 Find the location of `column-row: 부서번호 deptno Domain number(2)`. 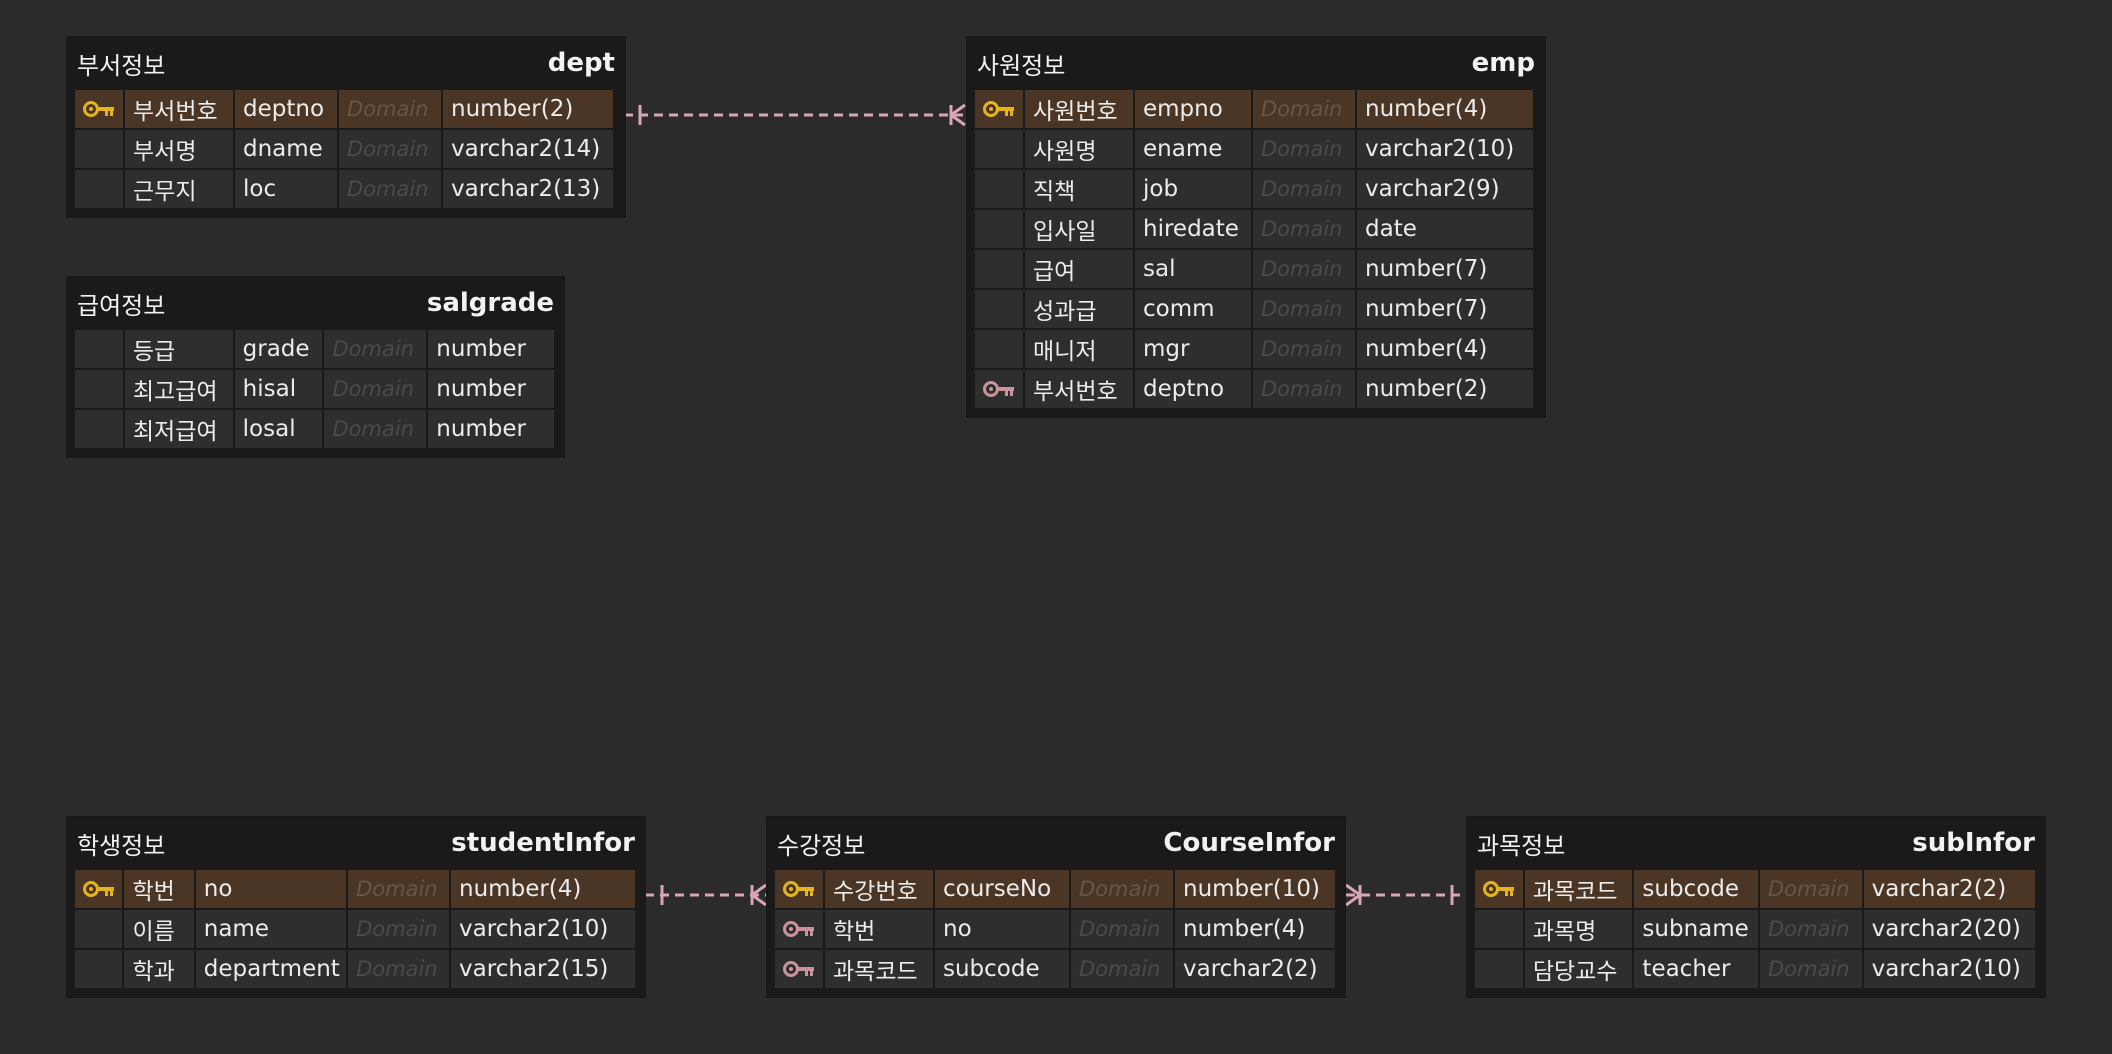

column-row: 부서번호 deptno Domain number(2) is located at coordinates (1256, 389).